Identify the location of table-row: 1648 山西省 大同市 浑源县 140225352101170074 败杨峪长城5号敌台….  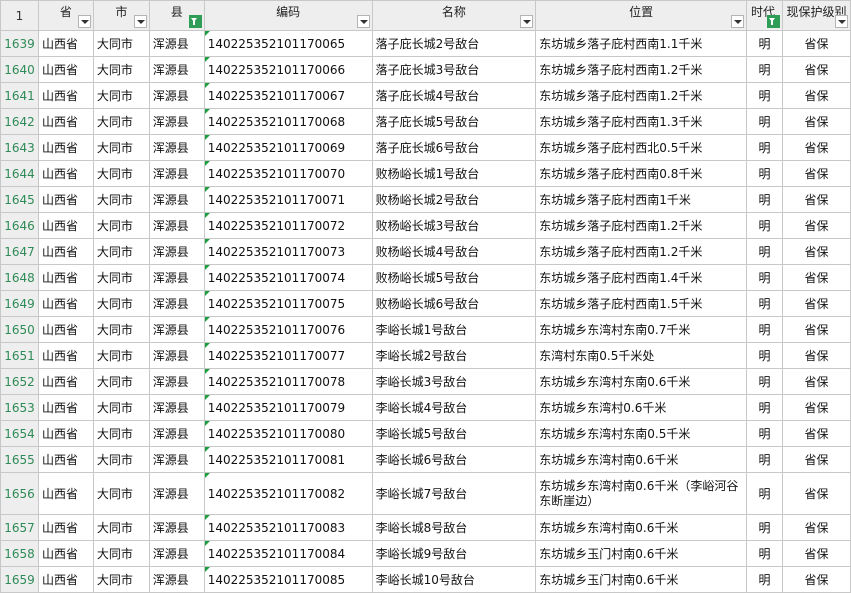
(425, 277).